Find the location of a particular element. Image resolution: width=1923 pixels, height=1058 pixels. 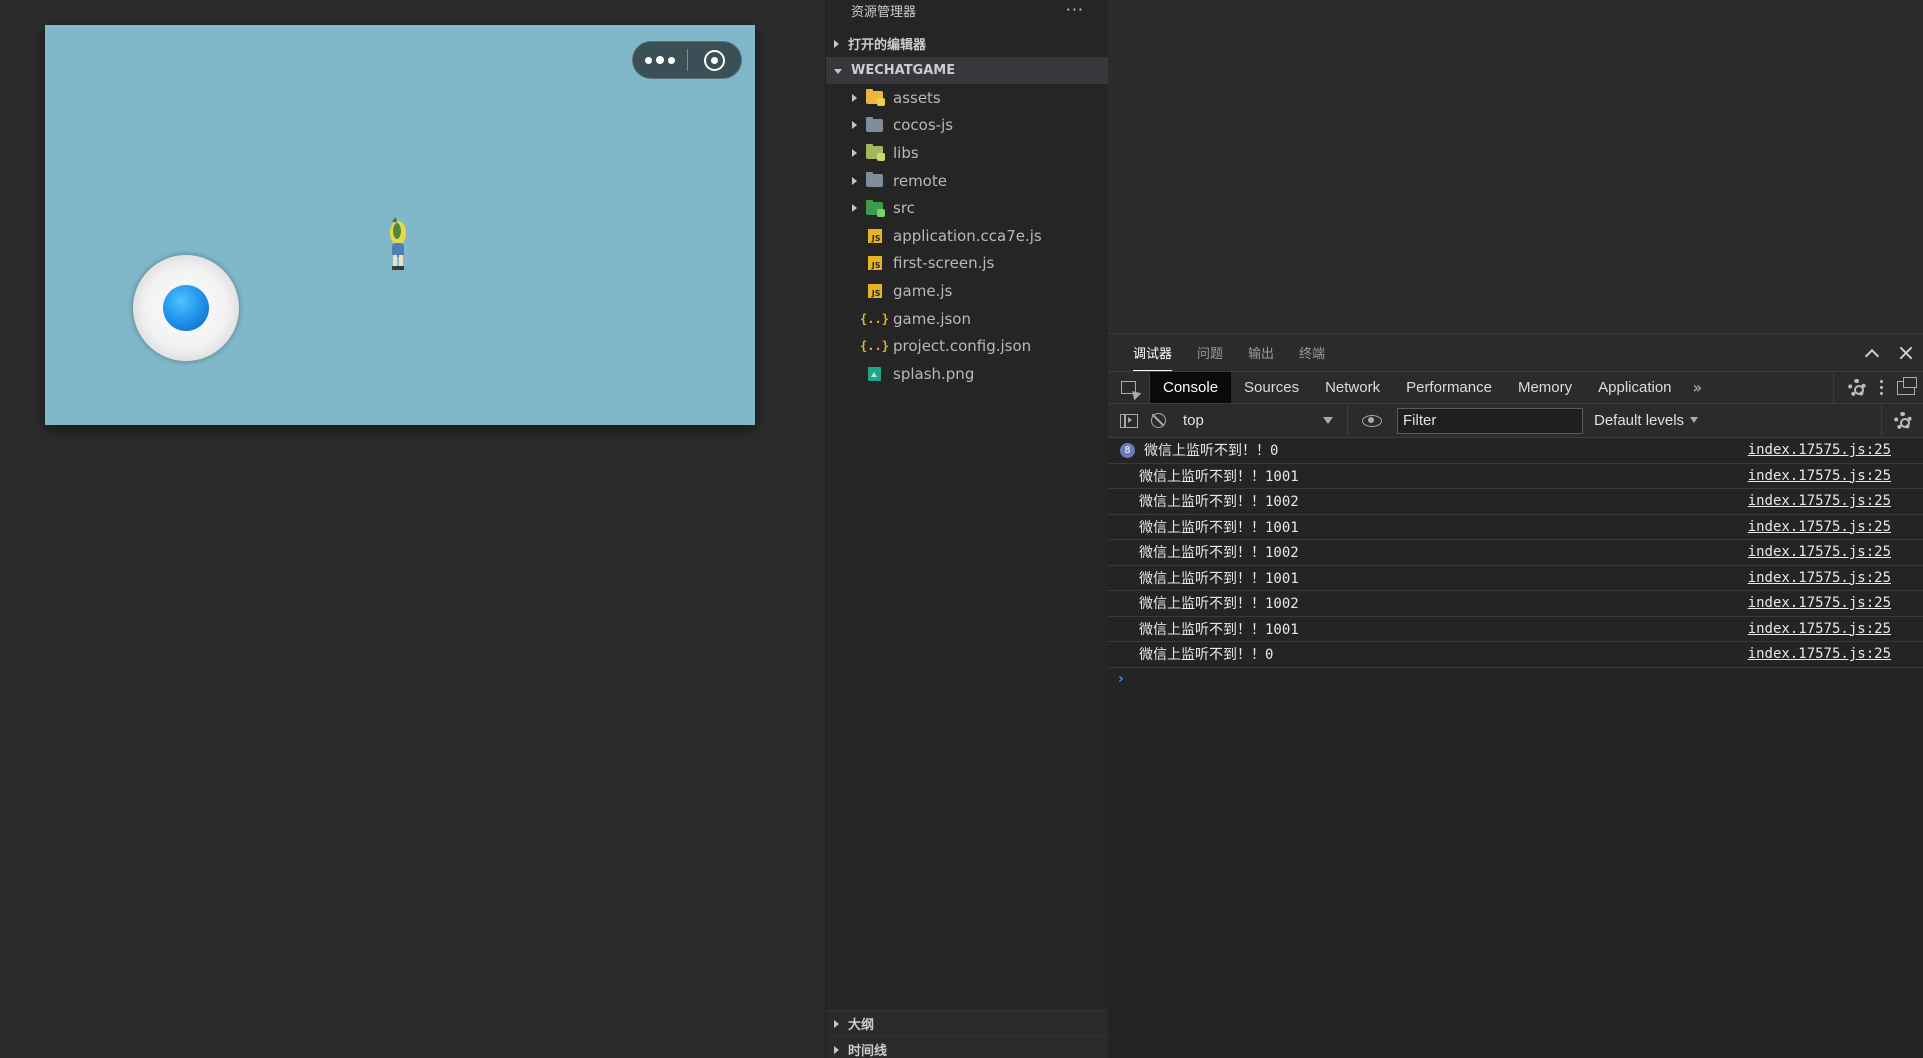

joystick is located at coordinates (186, 308).